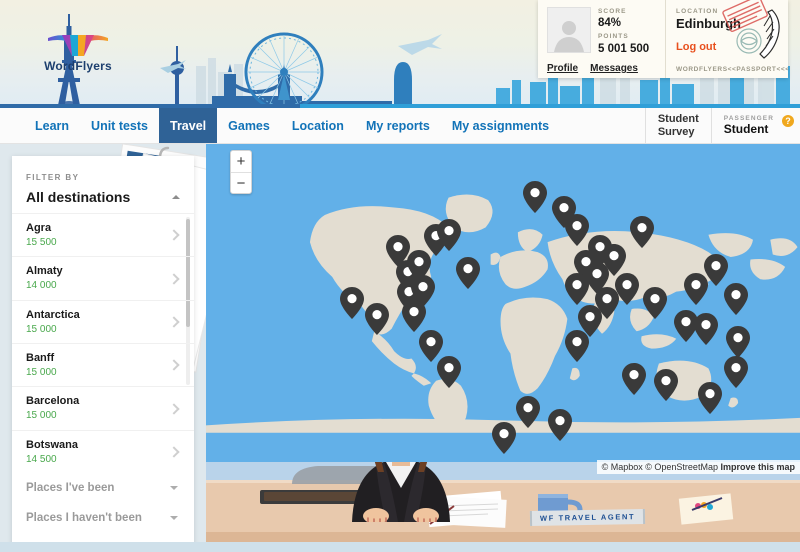  I want to click on student-survey-button: Student Survey, so click(677, 125).